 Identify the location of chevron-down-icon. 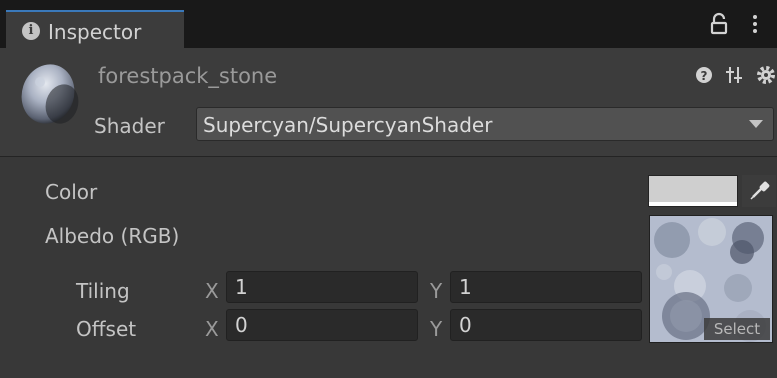
(756, 124).